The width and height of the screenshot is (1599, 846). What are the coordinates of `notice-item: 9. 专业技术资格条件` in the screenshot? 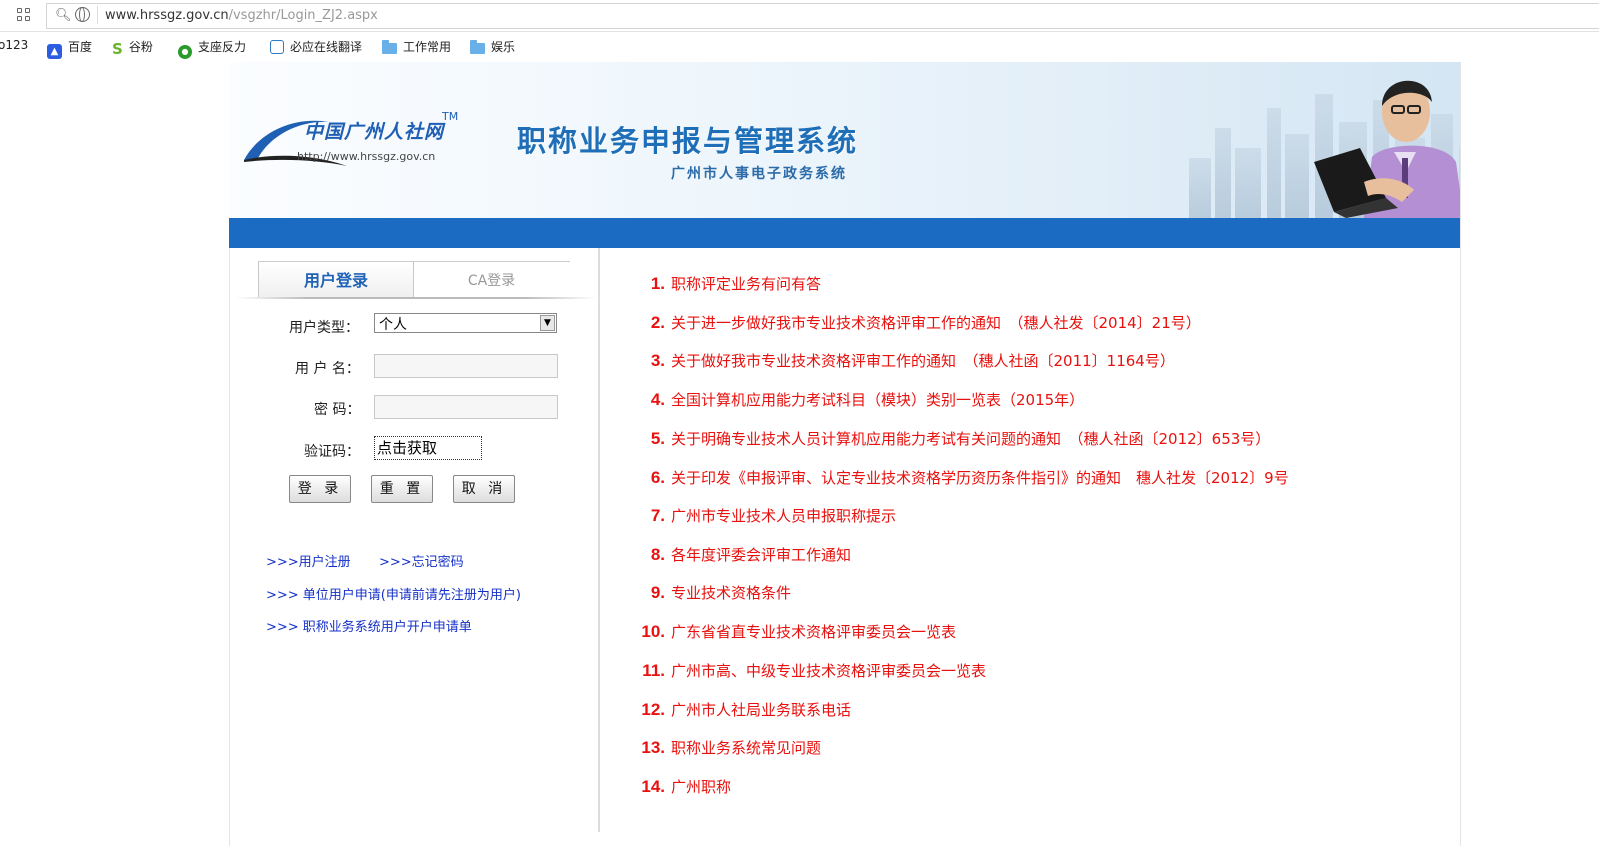 It's located at (713, 592).